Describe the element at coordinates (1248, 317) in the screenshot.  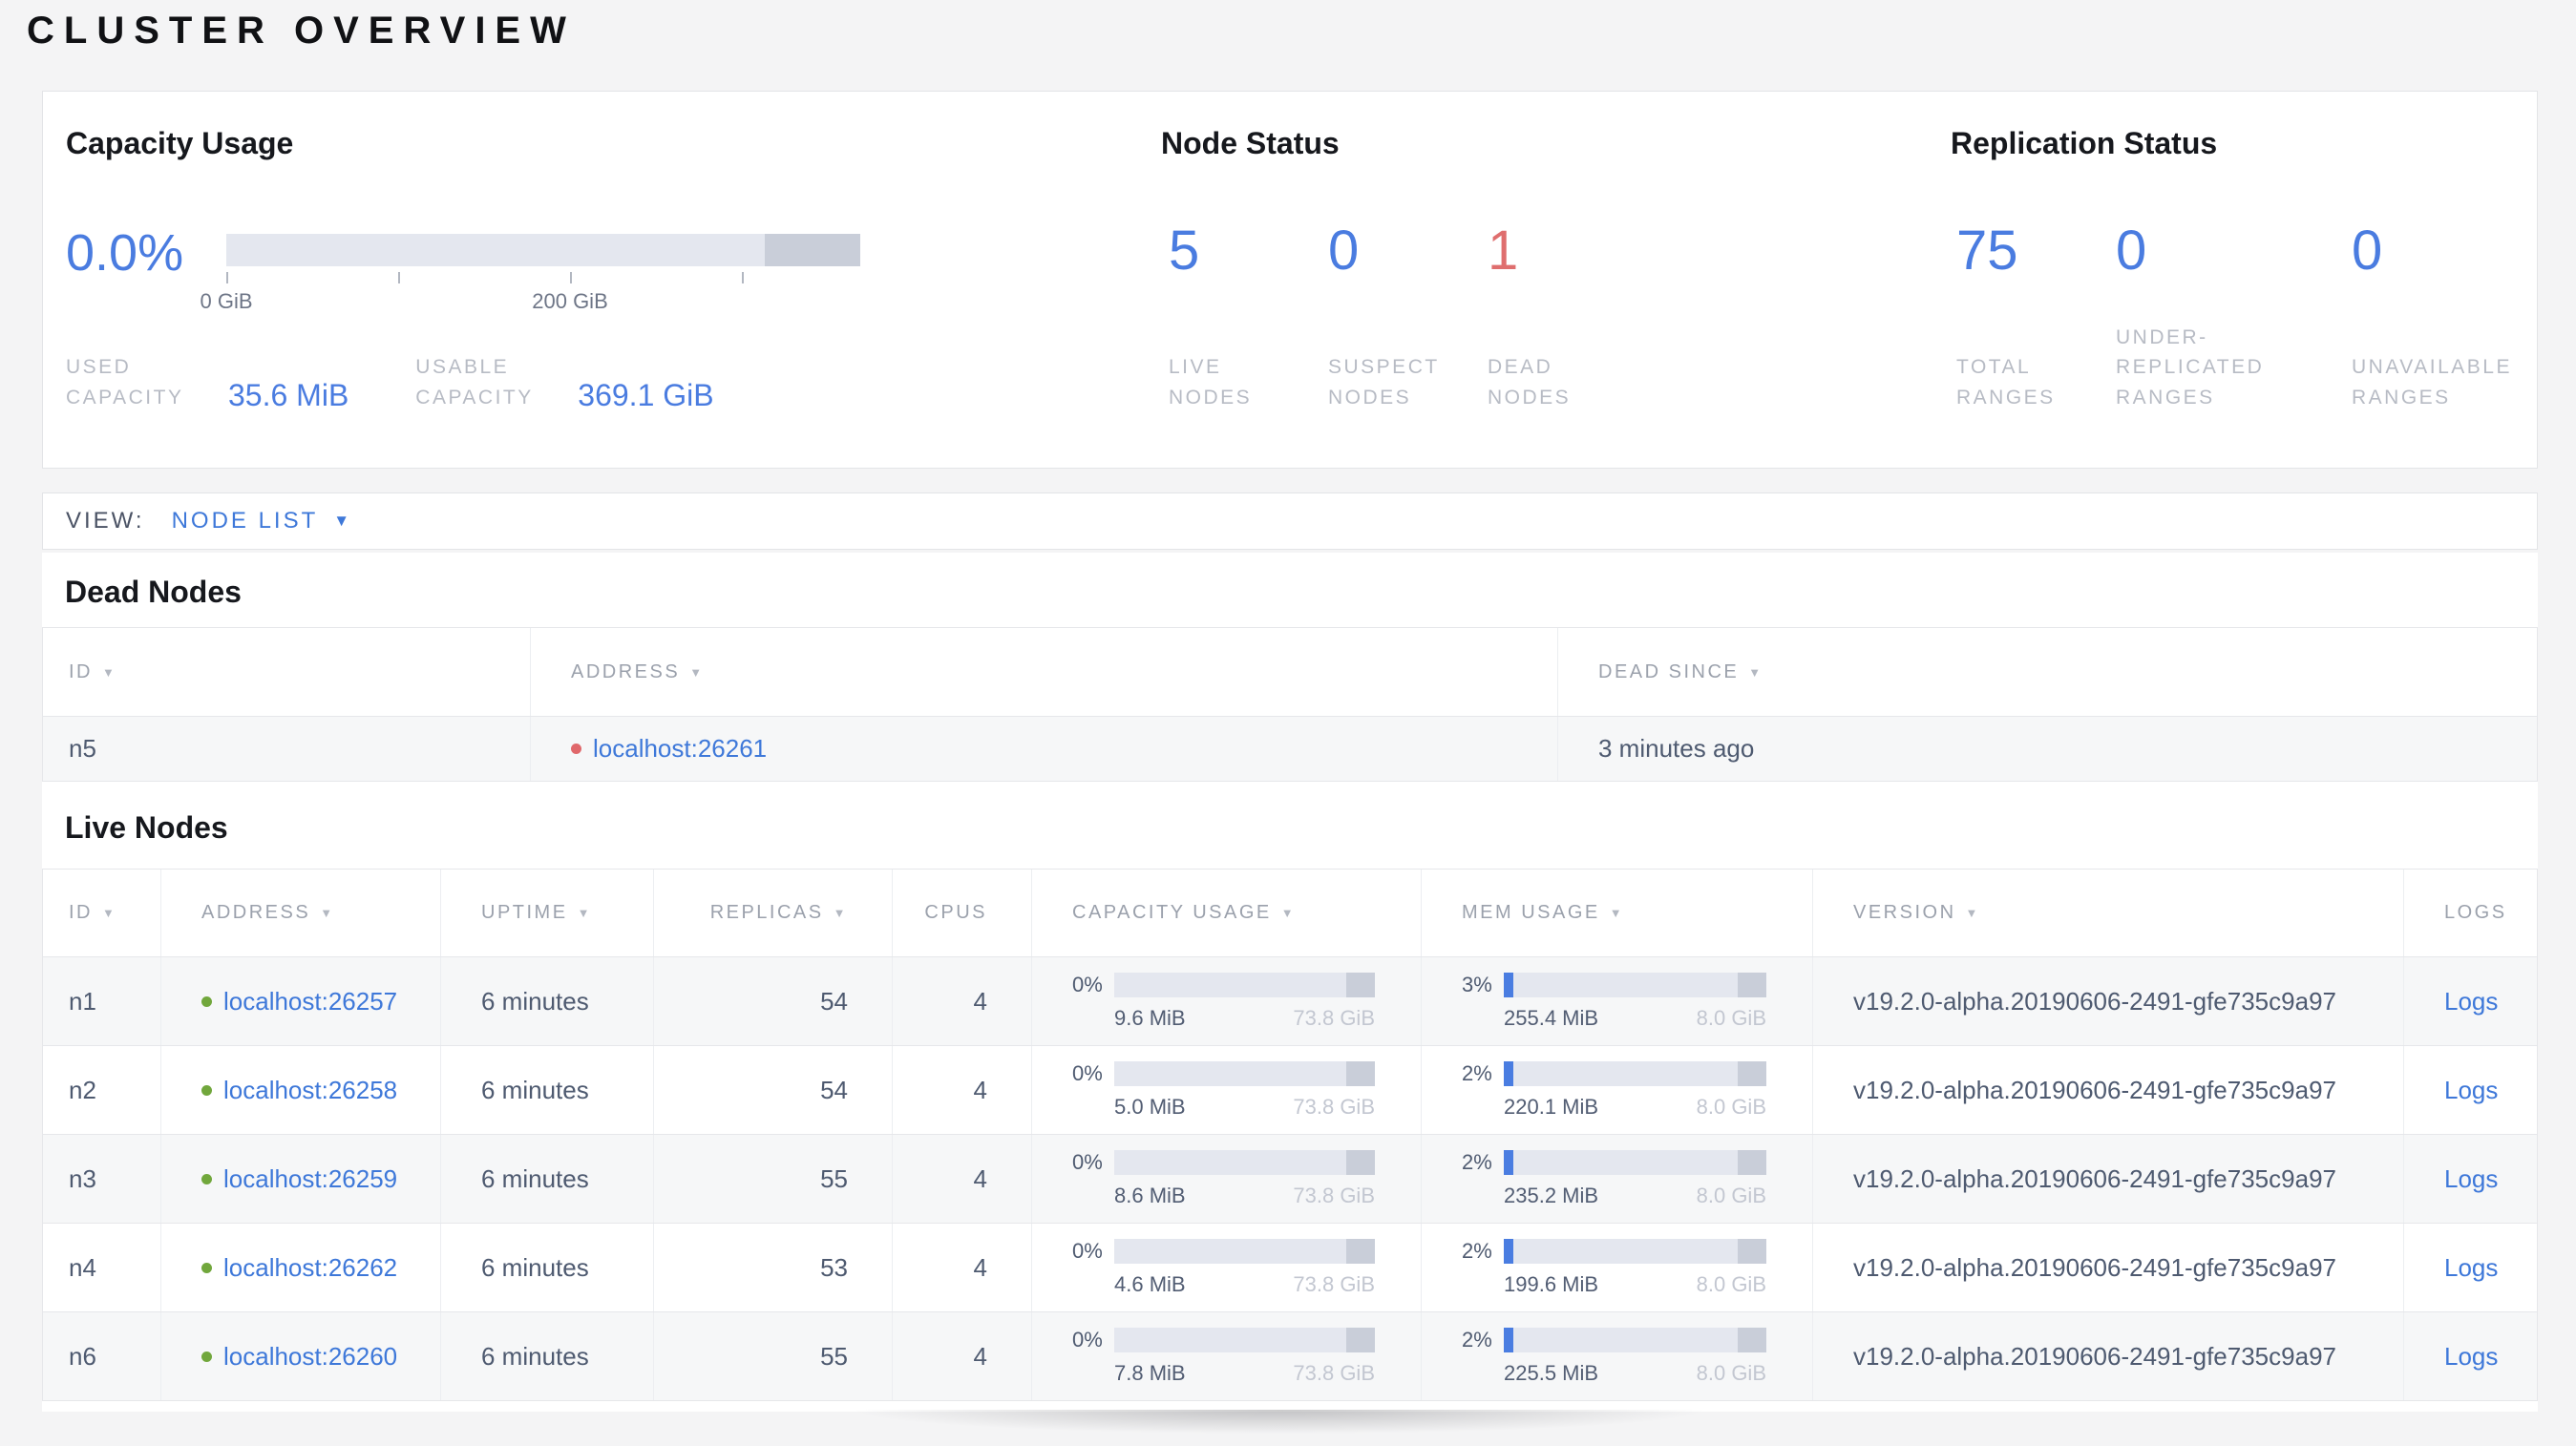
I see `live-nodes-stat: 5 LIVE NODES` at that location.